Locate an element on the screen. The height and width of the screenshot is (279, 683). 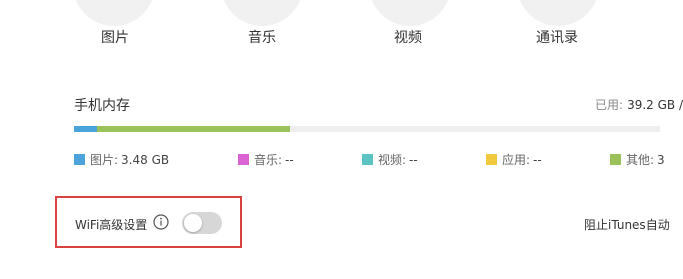
legend-label: 图片: is located at coordinates (104, 160).